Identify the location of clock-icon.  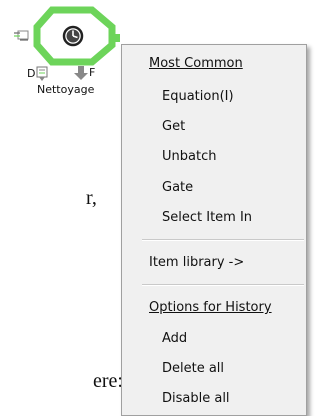
(73, 36).